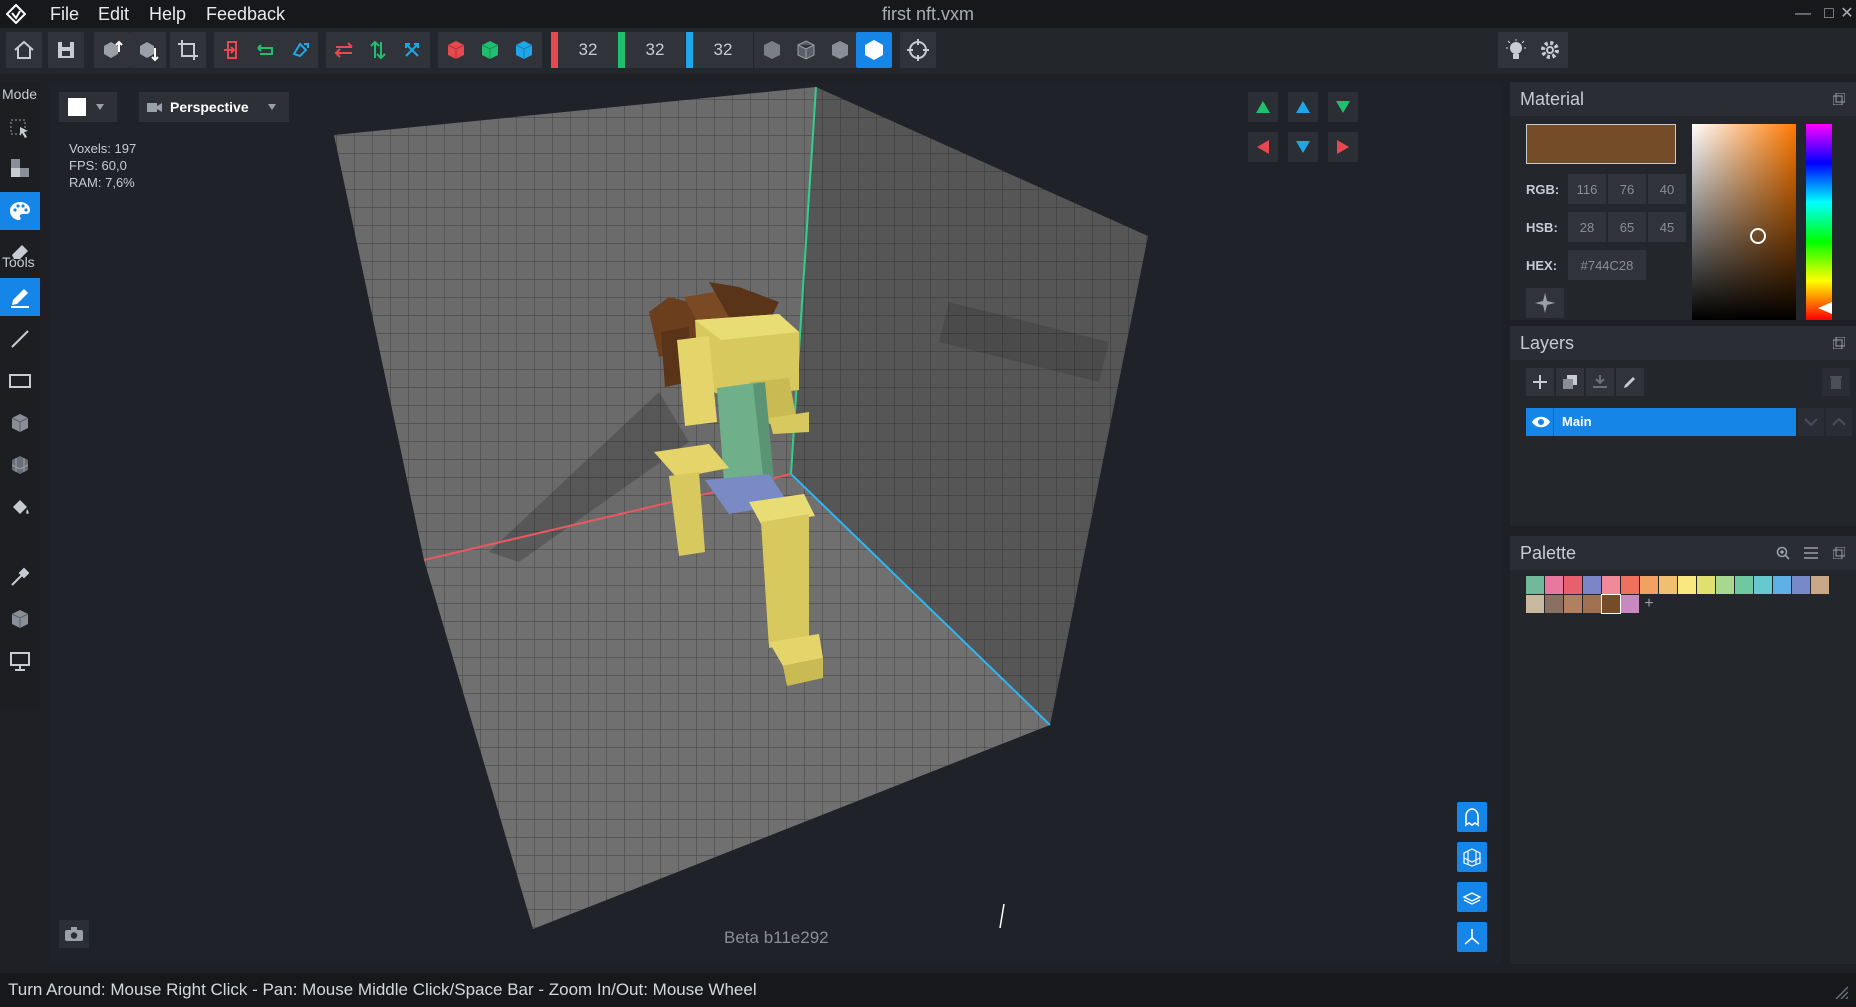  What do you see at coordinates (456, 50) in the screenshot?
I see `cube-red-button` at bounding box center [456, 50].